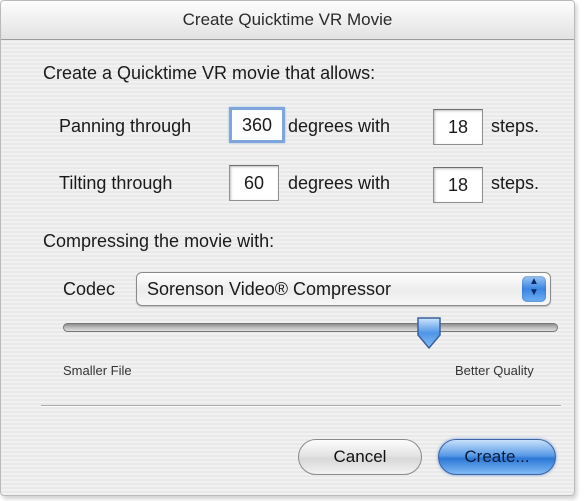 This screenshot has width=584, height=501. Describe the element at coordinates (458, 185) in the screenshot. I see `tilting-steps-field: 18` at that location.